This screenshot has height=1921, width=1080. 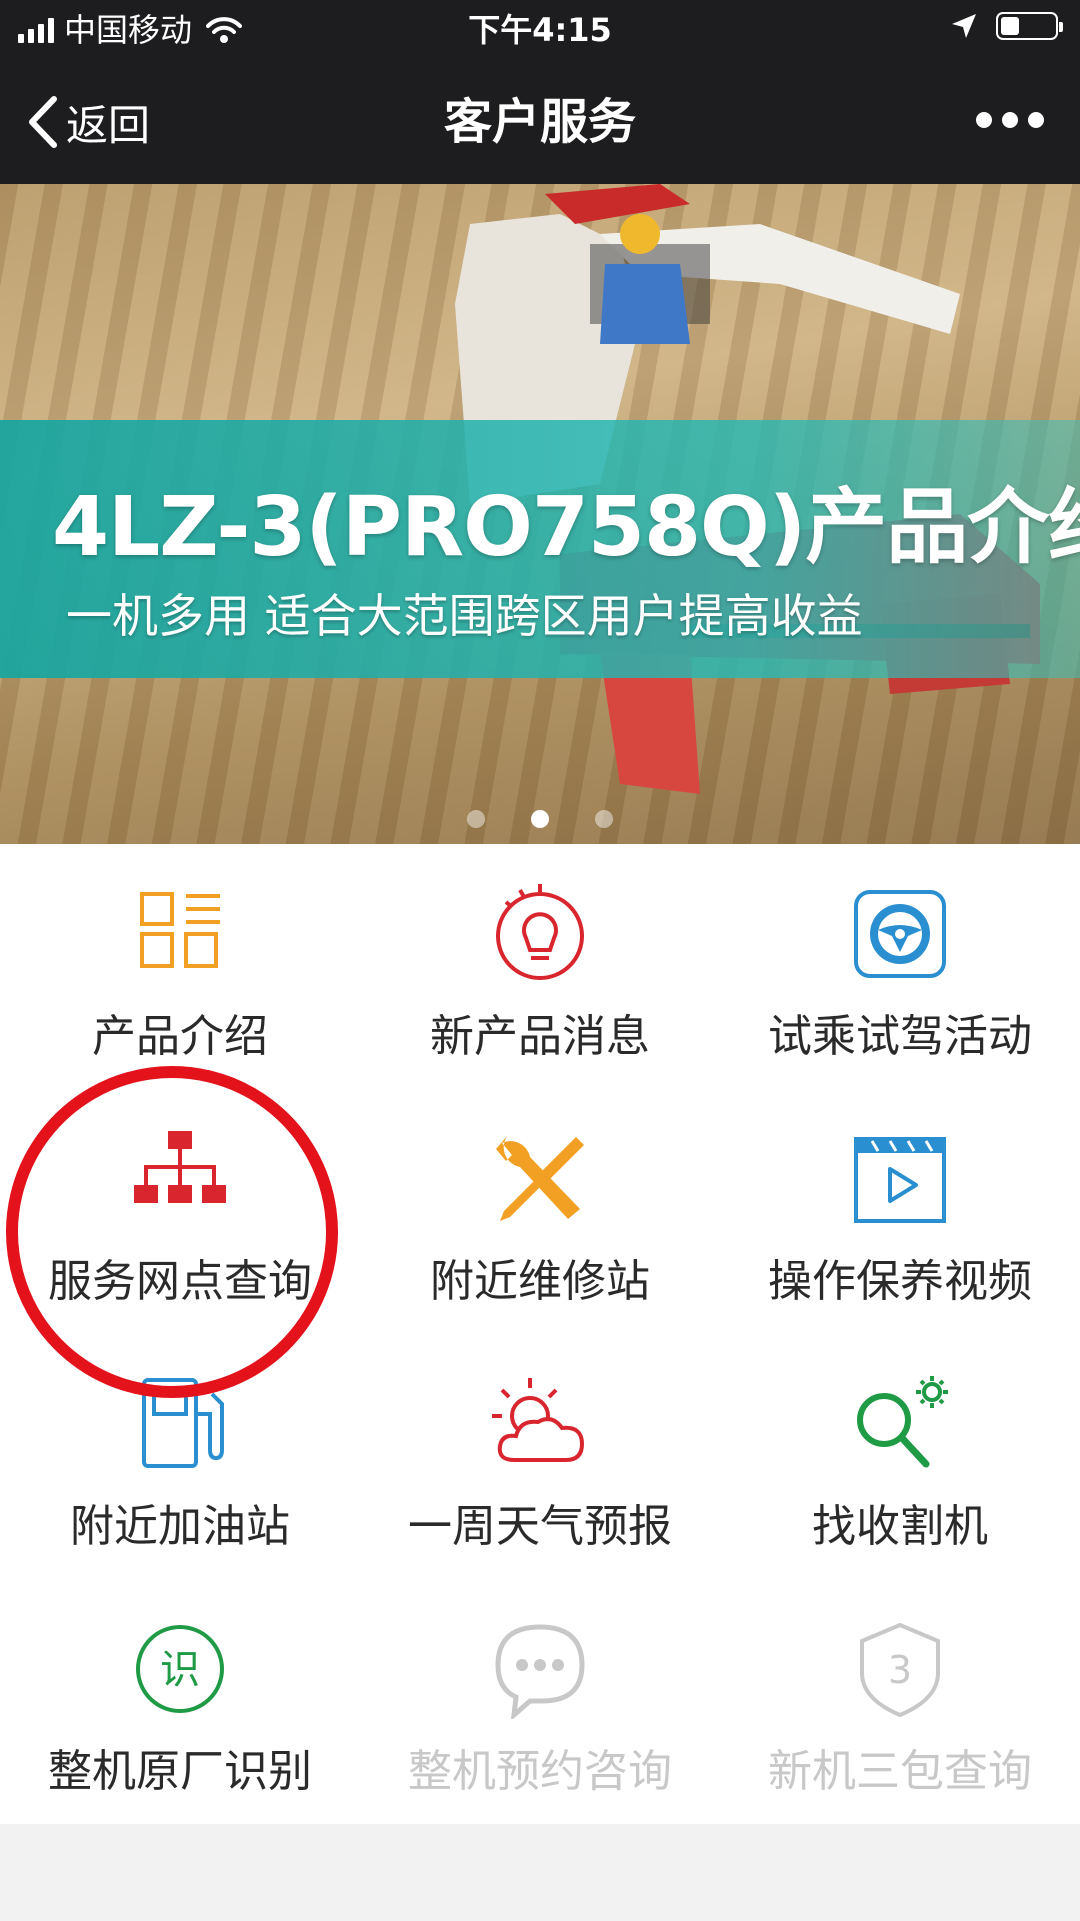 I want to click on menu-product-intro: 产品介绍, so click(x=180, y=966).